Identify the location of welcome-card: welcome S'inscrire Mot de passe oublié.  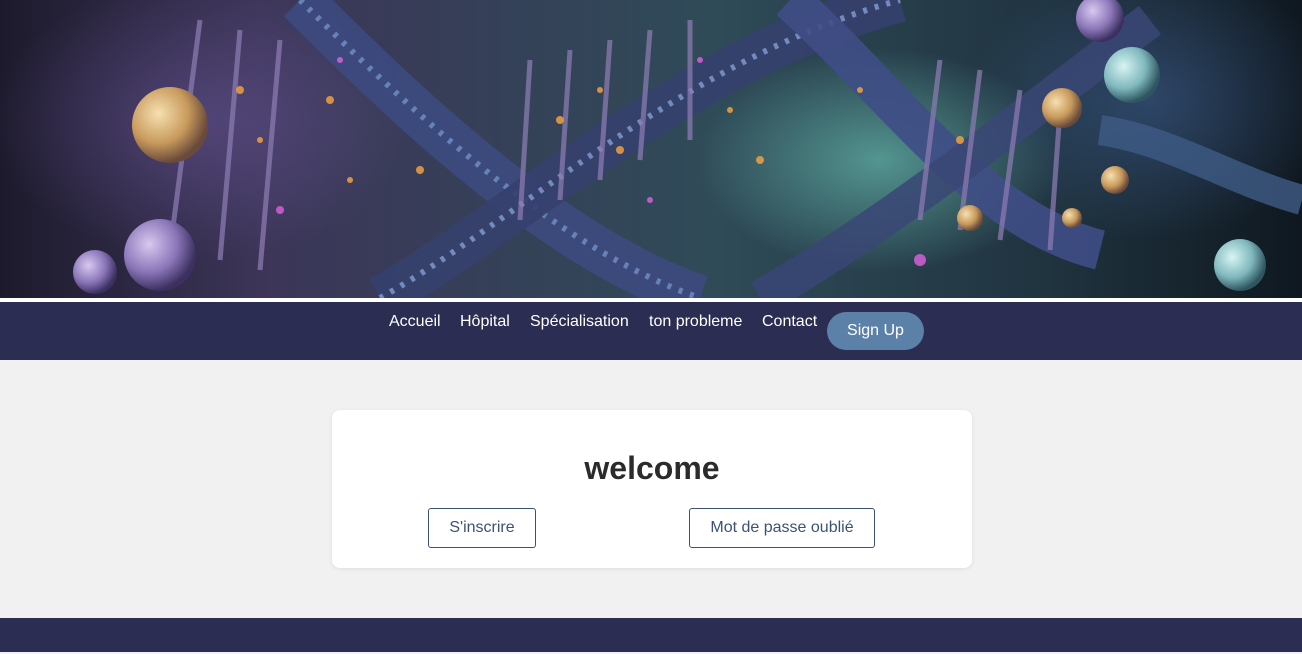
(652, 489).